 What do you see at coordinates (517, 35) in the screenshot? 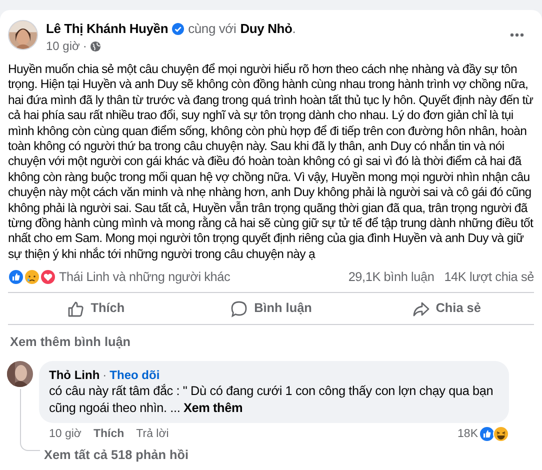
I see `more-options-icon` at bounding box center [517, 35].